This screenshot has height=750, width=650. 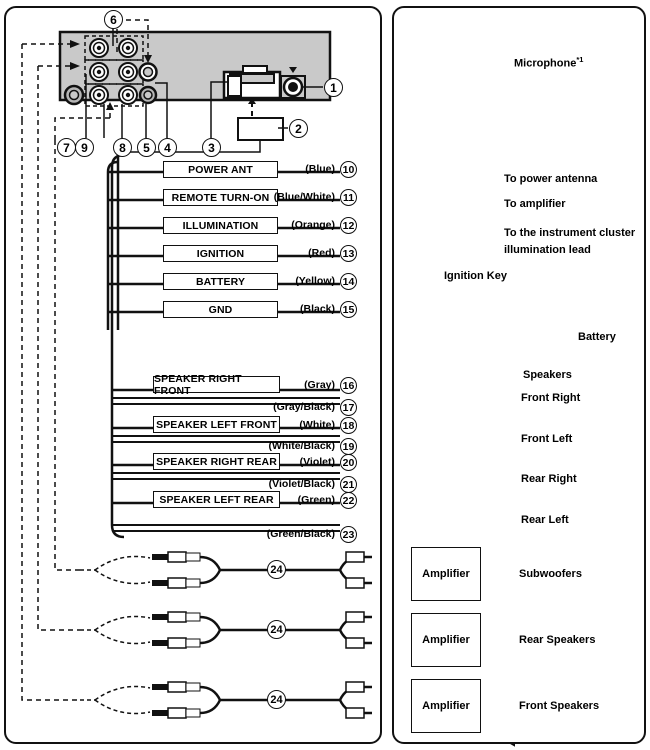 What do you see at coordinates (66, 147) in the screenshot?
I see `callout-7: 7` at bounding box center [66, 147].